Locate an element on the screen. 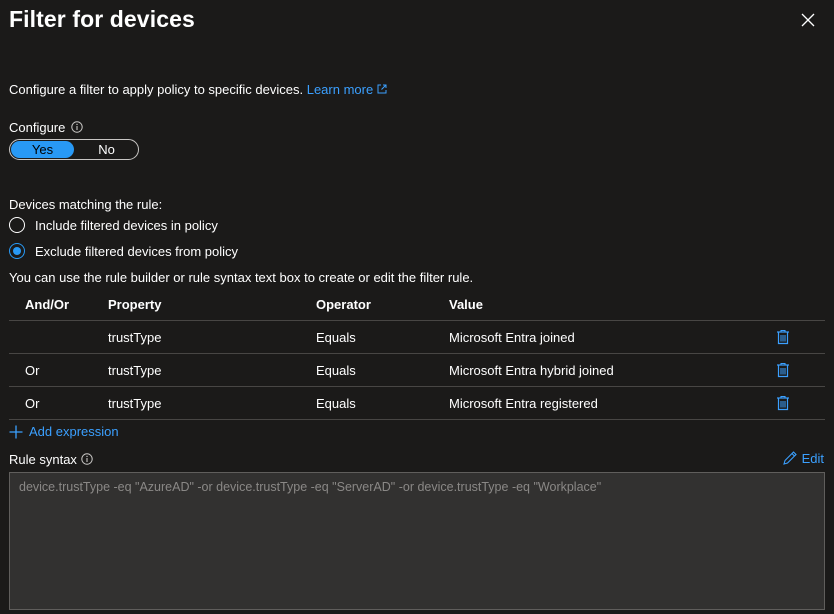 The image size is (834, 614). configure-label-text: Configure is located at coordinates (37, 127).